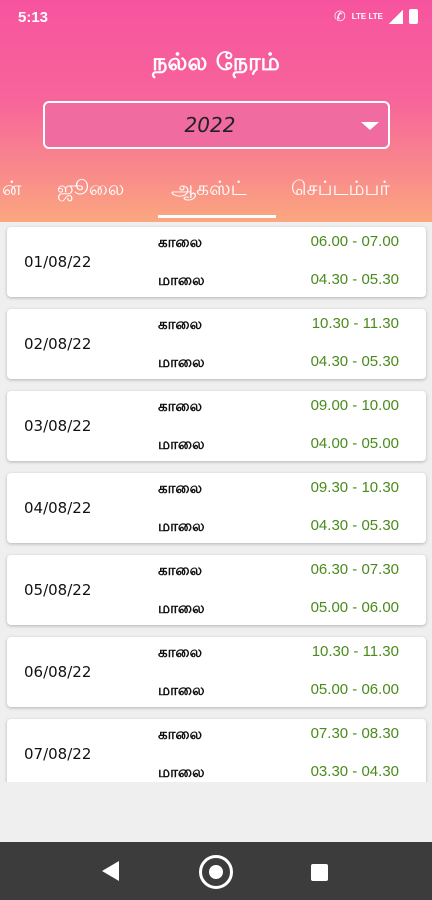 Image resolution: width=432 pixels, height=900 pixels. What do you see at coordinates (340, 16) in the screenshot?
I see `call-icon: ✆` at bounding box center [340, 16].